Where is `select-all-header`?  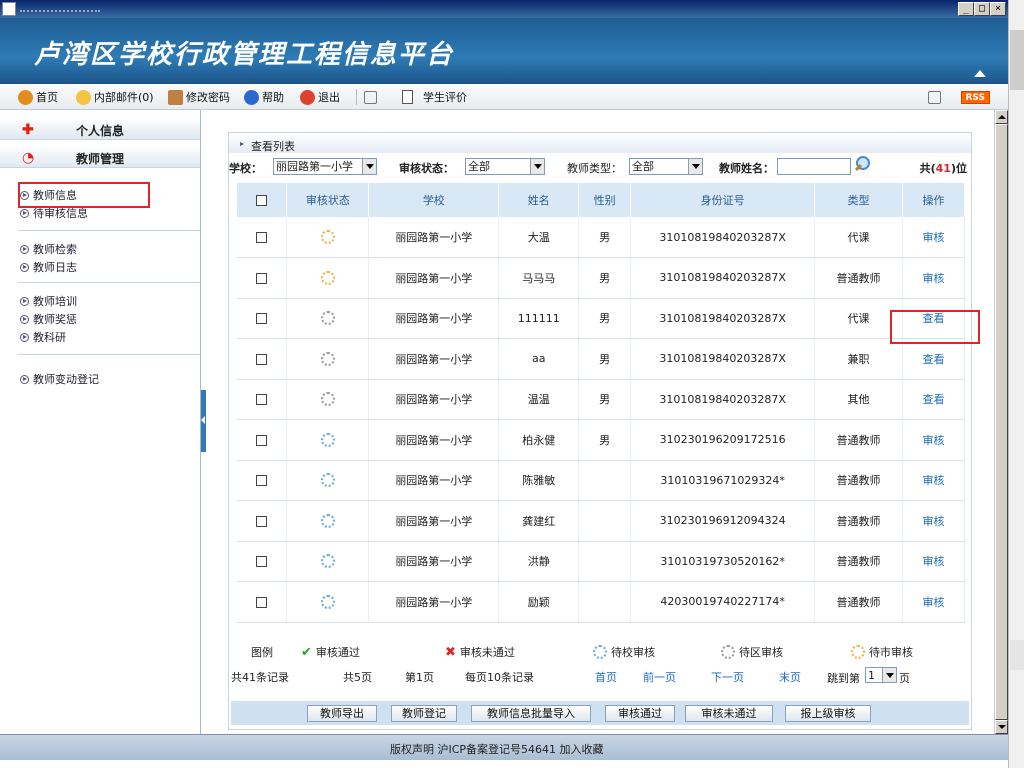
select-all-header is located at coordinates (262, 200).